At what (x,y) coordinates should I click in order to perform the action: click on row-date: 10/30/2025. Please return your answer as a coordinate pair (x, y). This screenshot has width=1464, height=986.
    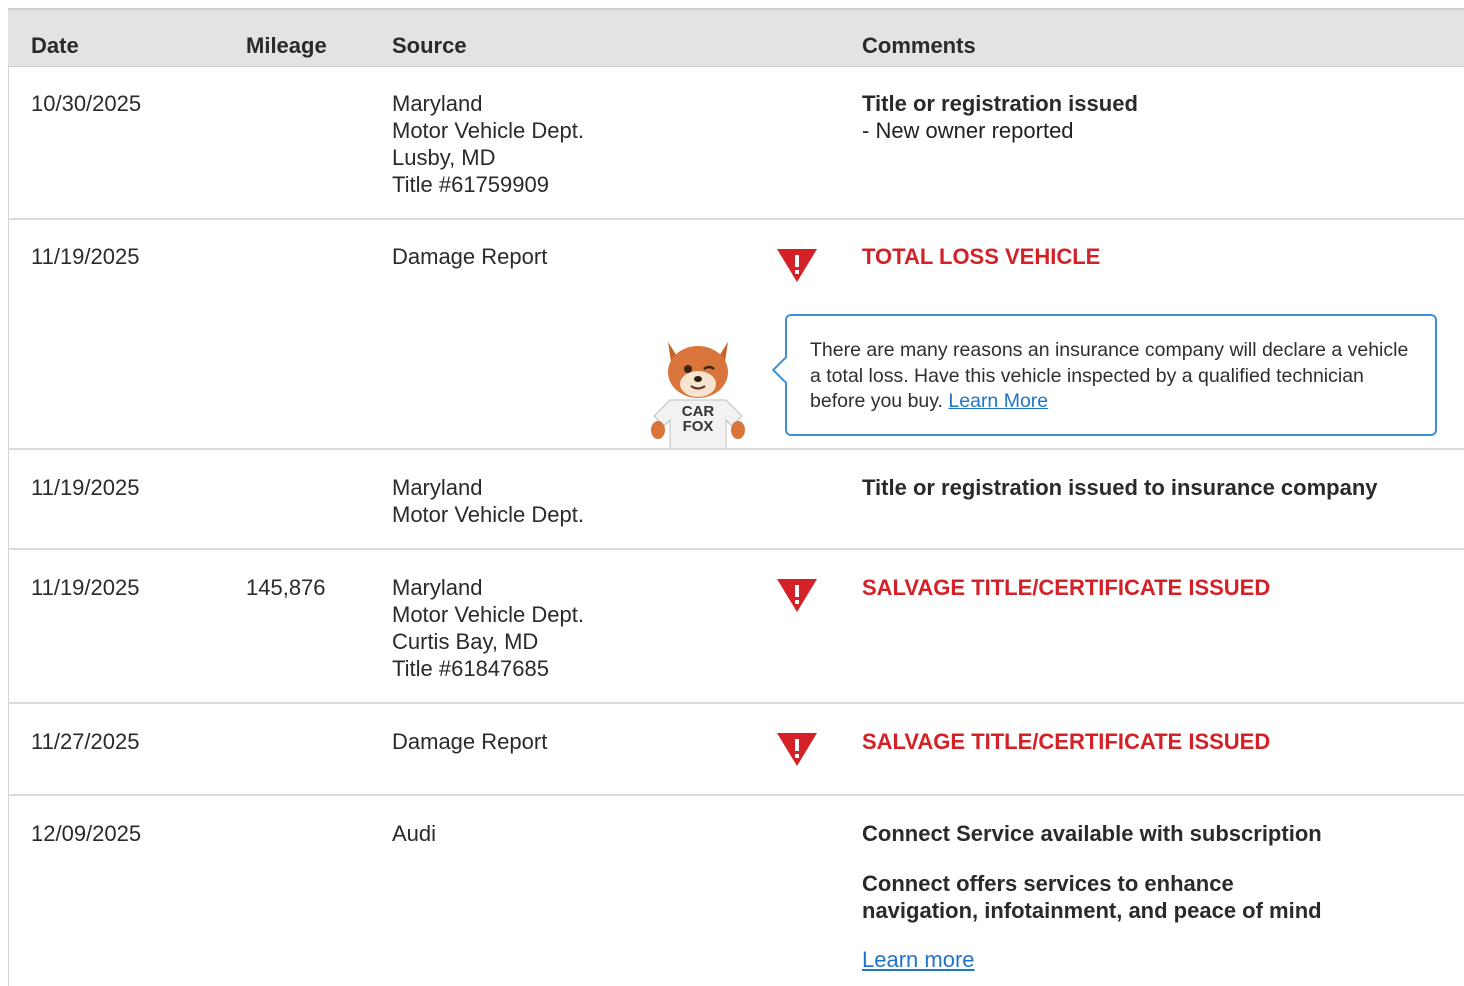
    Looking at the image, I should click on (86, 103).